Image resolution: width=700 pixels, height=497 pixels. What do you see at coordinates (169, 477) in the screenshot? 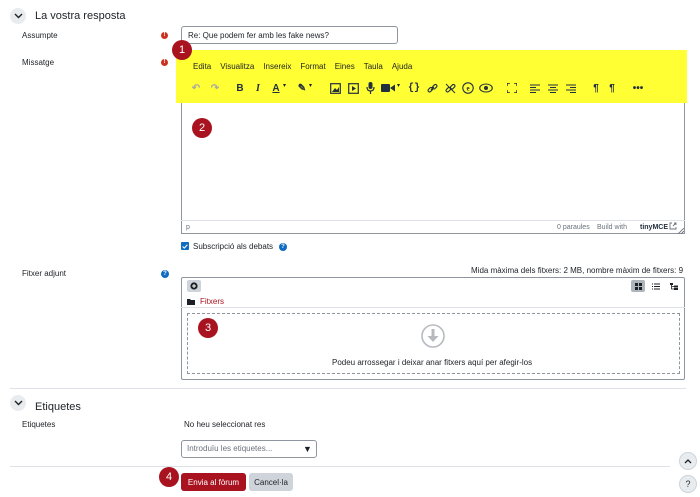
I see `annotation-badge-4: 4` at bounding box center [169, 477].